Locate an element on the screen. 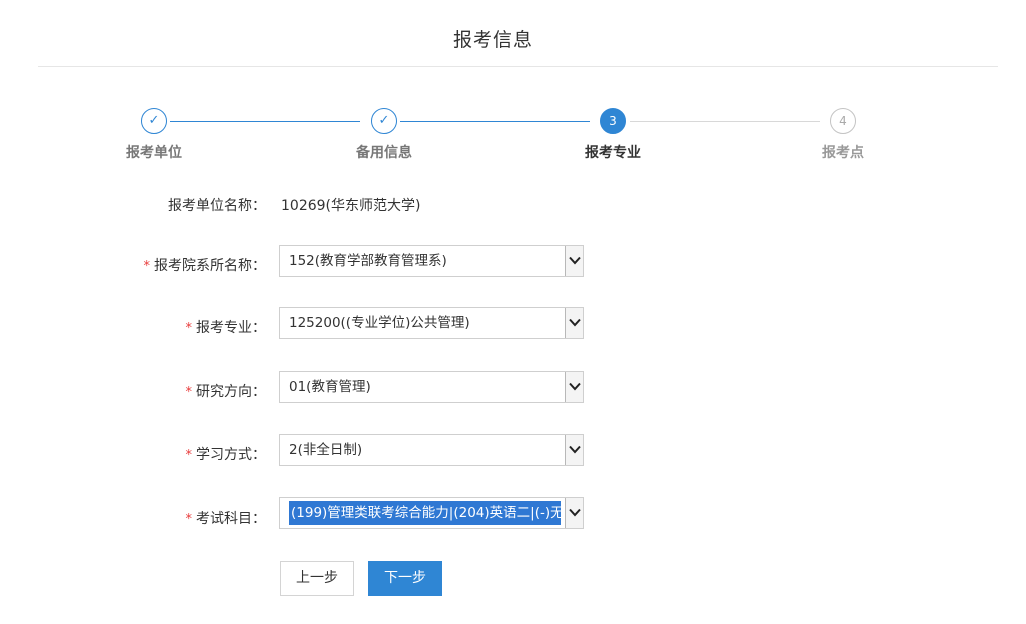 Image resolution: width=1026 pixels, height=624 pixels. major-select: 125200((专业学位)公共管理) is located at coordinates (431, 323).